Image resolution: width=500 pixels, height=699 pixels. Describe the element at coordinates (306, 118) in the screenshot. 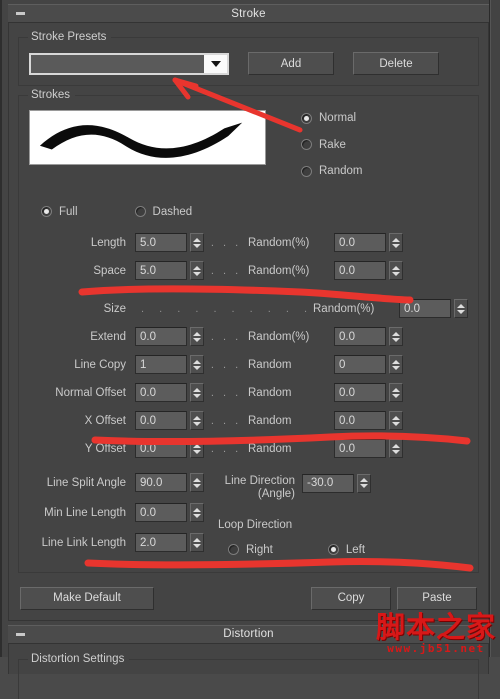

I see `radio-dot-icon` at that location.